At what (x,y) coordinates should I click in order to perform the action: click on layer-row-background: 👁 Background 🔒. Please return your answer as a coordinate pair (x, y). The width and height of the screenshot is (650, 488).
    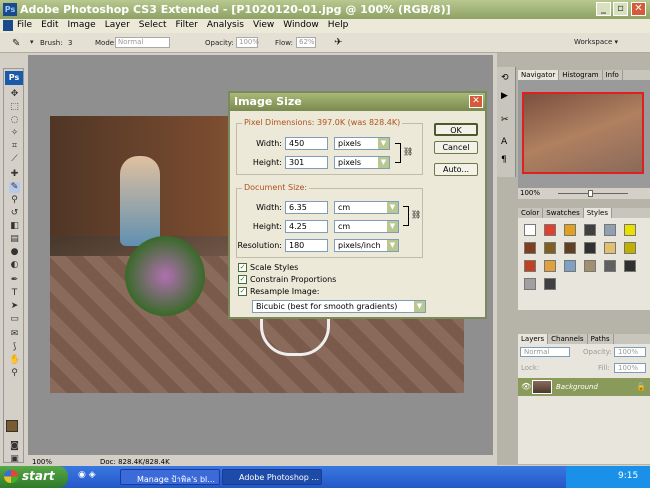
    Looking at the image, I should click on (584, 387).